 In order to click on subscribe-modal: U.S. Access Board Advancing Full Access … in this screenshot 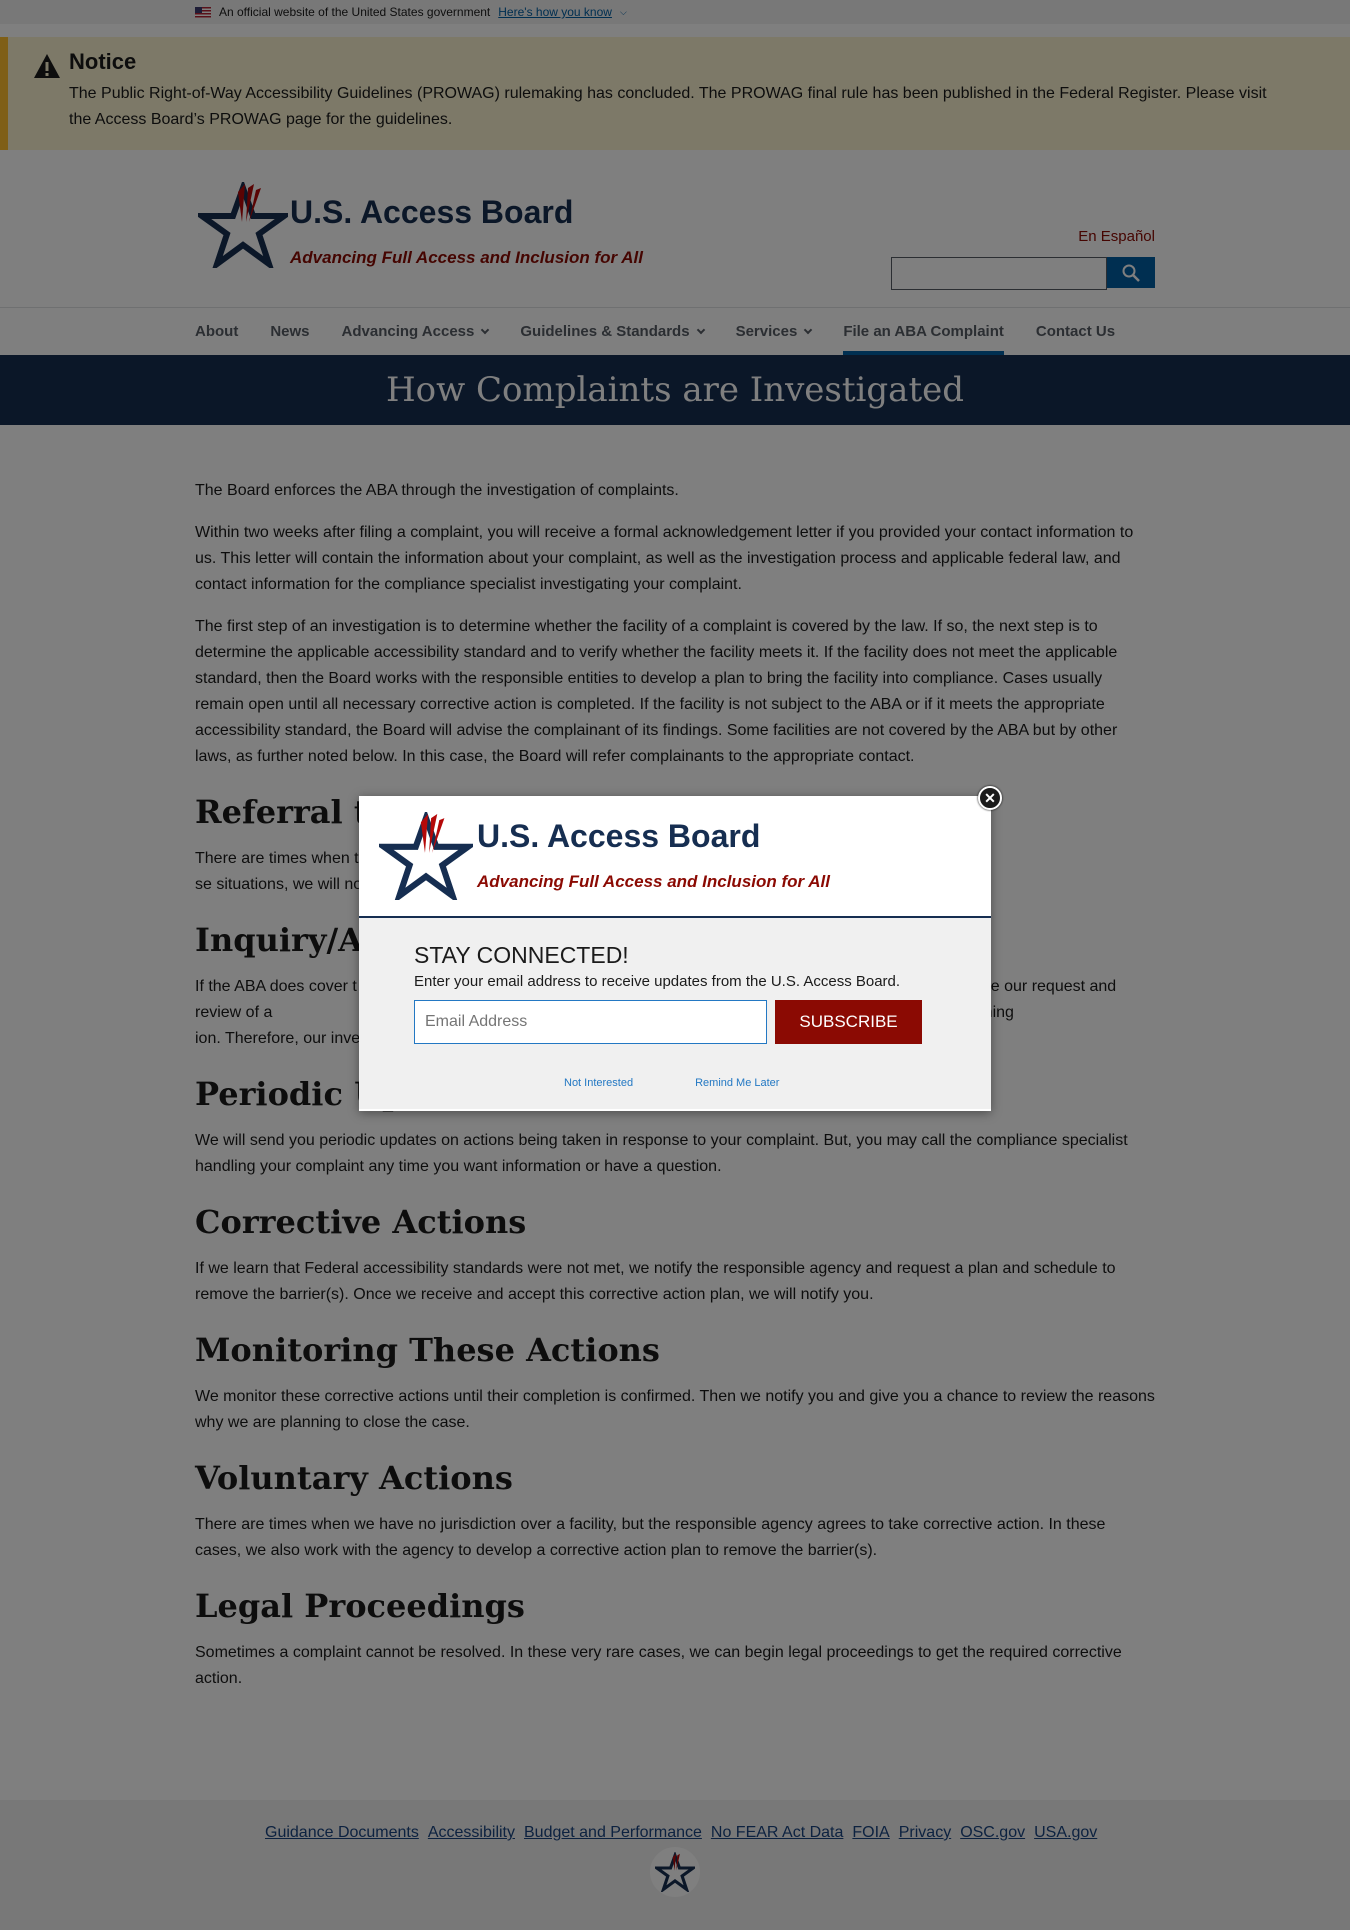, I will do `click(675, 953)`.